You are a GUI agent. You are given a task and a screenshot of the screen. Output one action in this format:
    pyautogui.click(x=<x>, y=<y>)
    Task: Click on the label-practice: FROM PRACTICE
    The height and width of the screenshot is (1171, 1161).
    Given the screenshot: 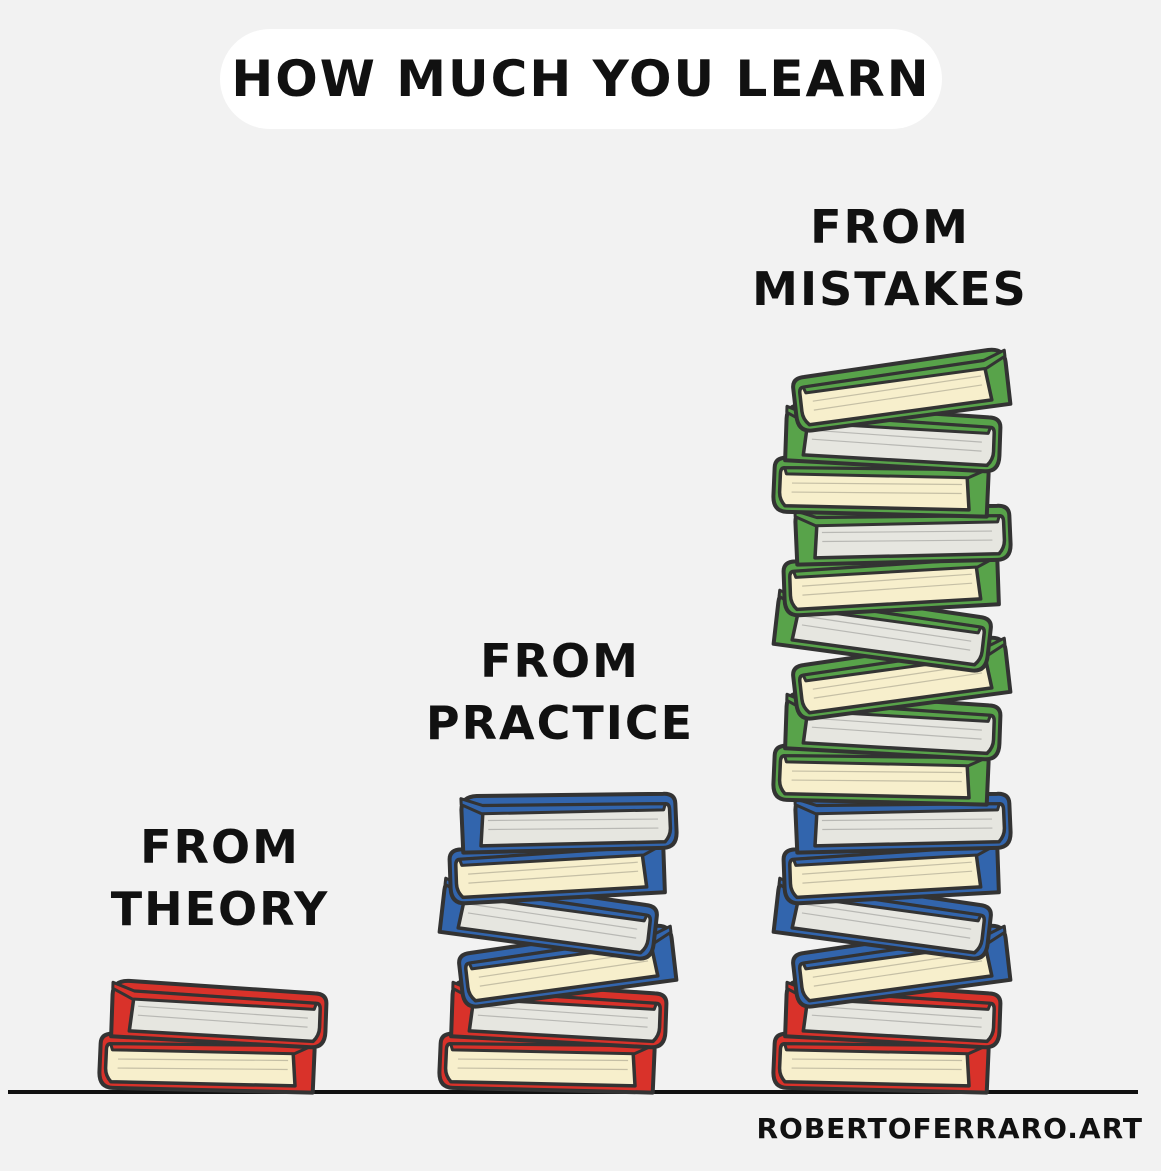 What is the action you would take?
    pyautogui.click(x=560, y=692)
    